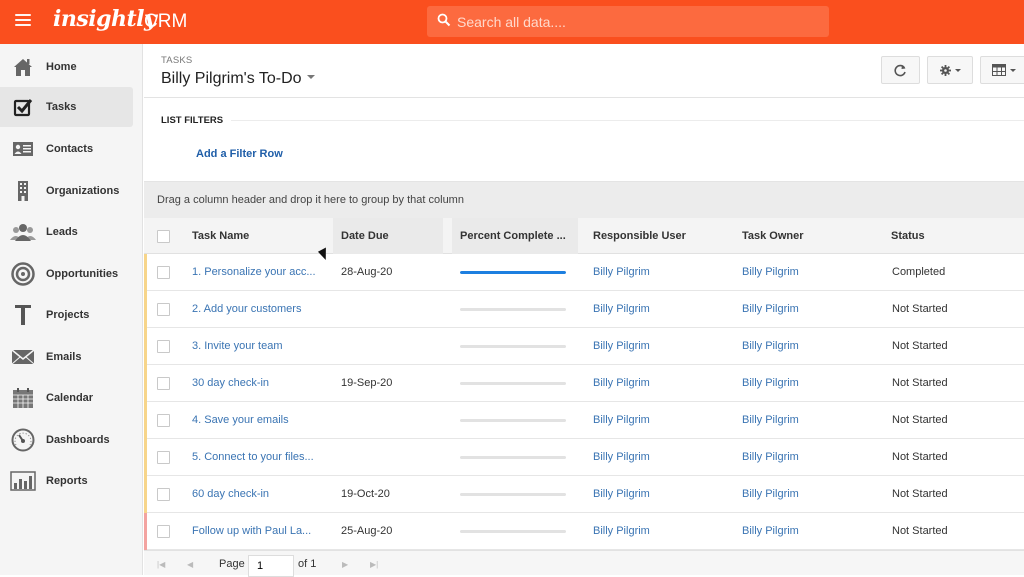 Image resolution: width=1024 pixels, height=577 pixels. Describe the element at coordinates (388, 236) in the screenshot. I see `column-header-date-due: Date Due` at that location.